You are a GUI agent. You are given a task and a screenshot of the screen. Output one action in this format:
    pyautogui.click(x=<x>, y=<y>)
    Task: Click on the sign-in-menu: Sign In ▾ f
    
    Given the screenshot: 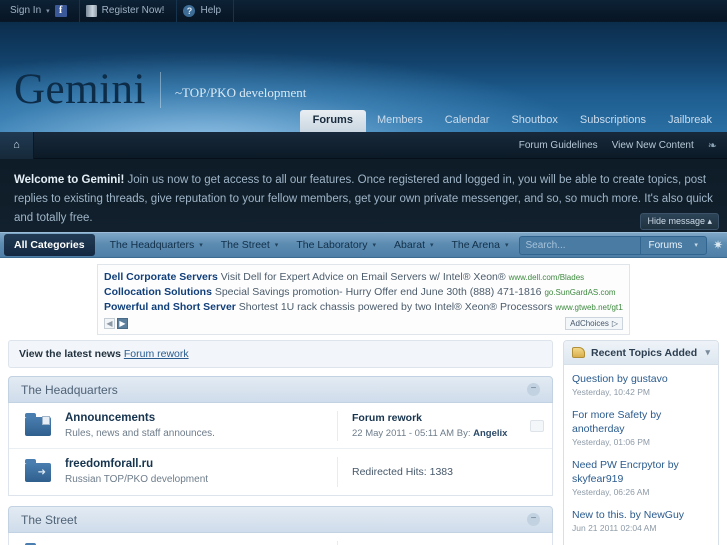 What is the action you would take?
    pyautogui.click(x=44, y=11)
    